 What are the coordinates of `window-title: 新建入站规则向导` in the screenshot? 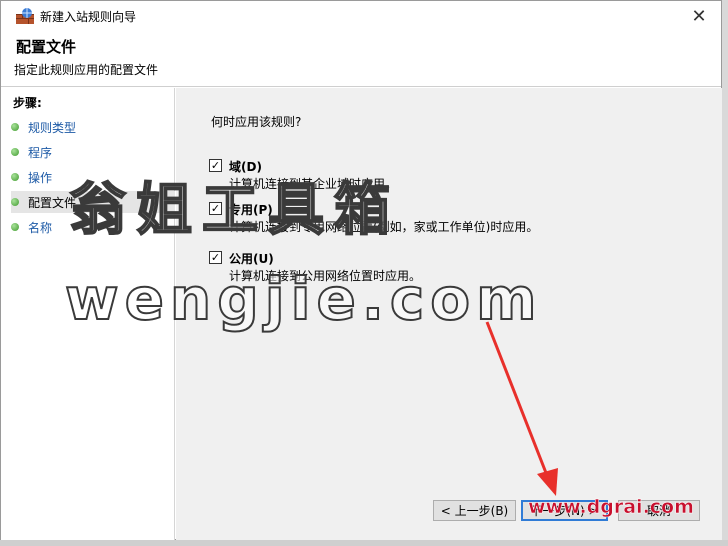 It's located at (88, 17).